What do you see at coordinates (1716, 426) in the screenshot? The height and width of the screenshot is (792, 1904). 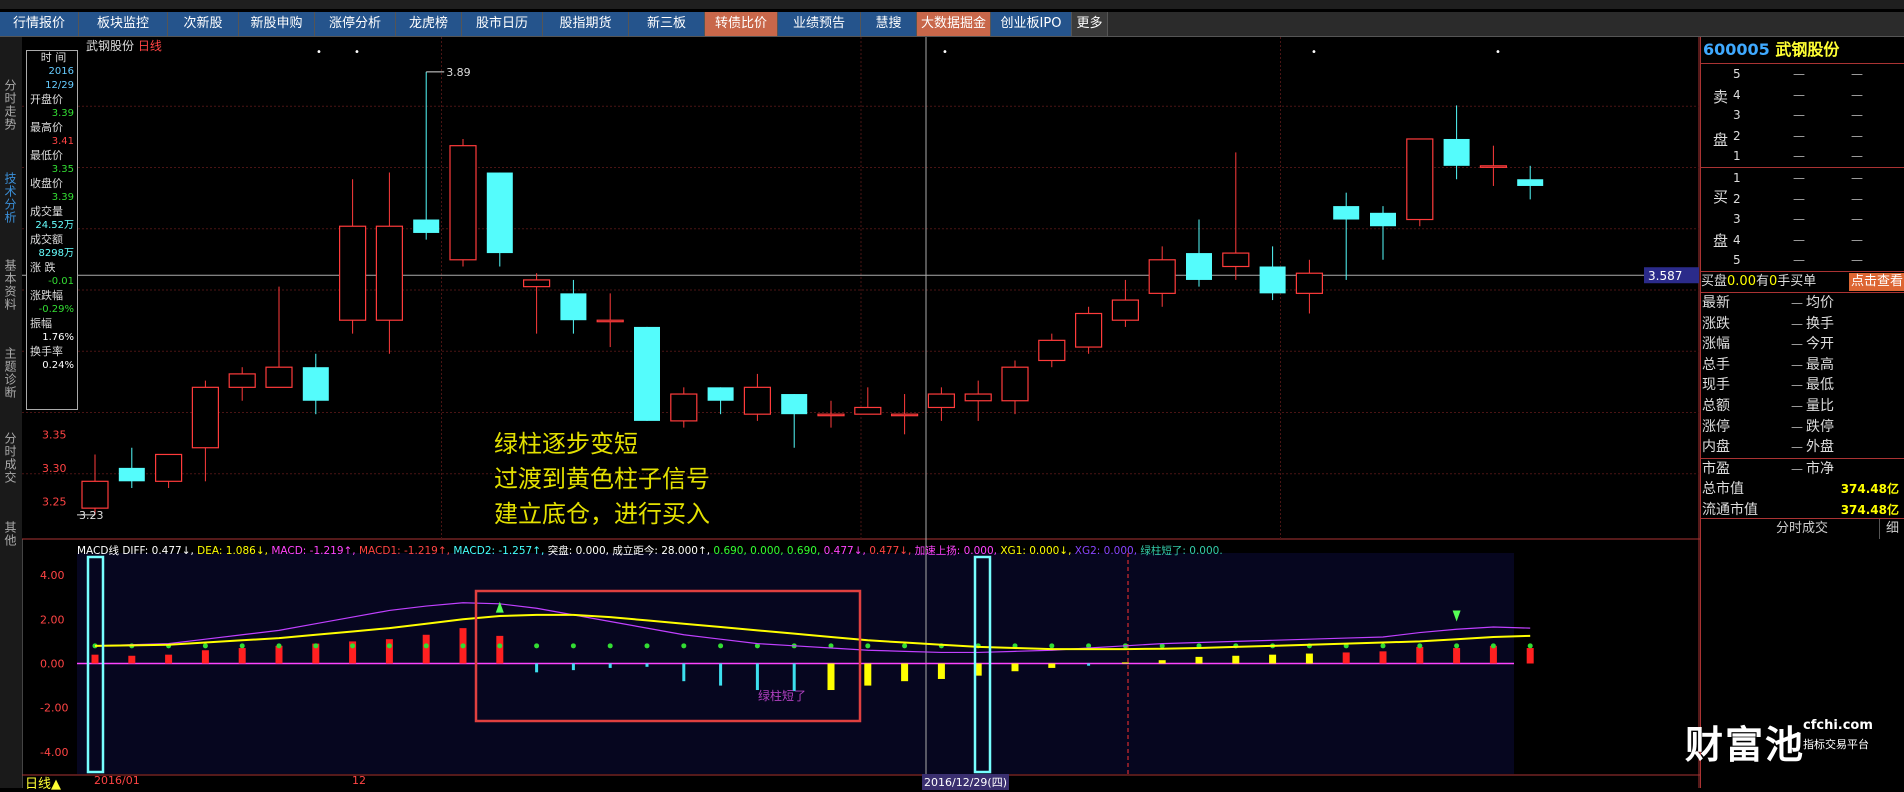 I see `quote-label: 涨停` at bounding box center [1716, 426].